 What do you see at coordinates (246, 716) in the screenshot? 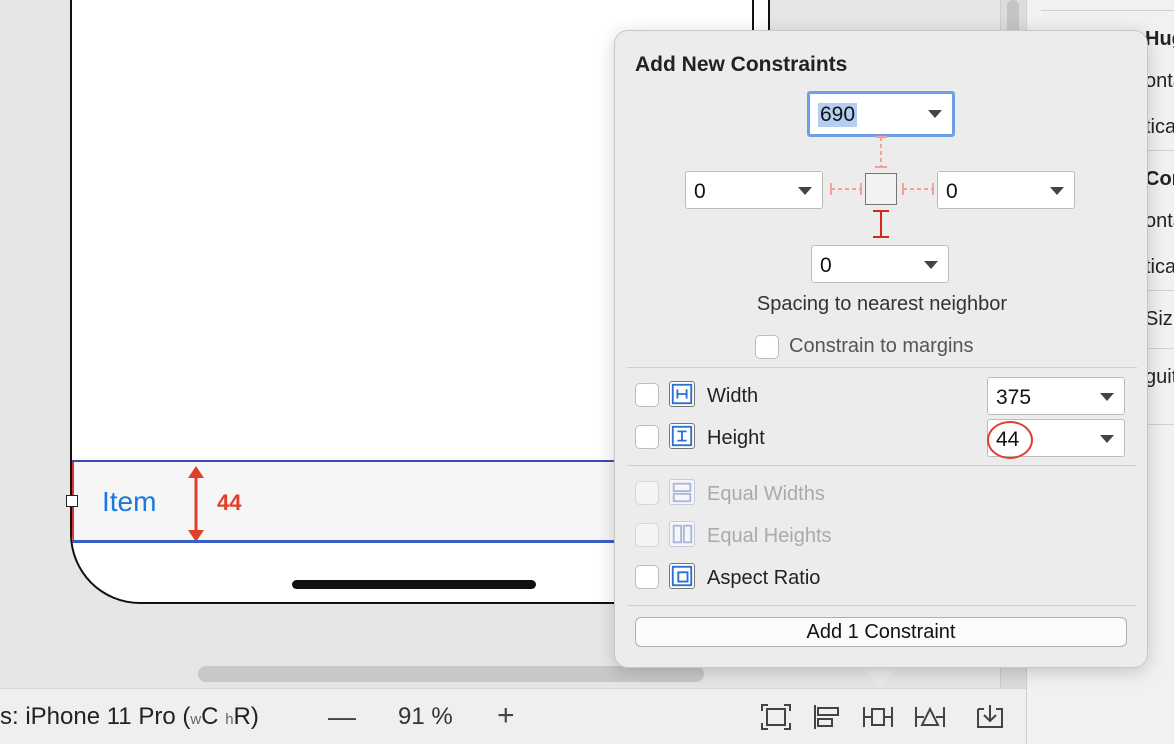
I see `size-class-R: R)` at bounding box center [246, 716].